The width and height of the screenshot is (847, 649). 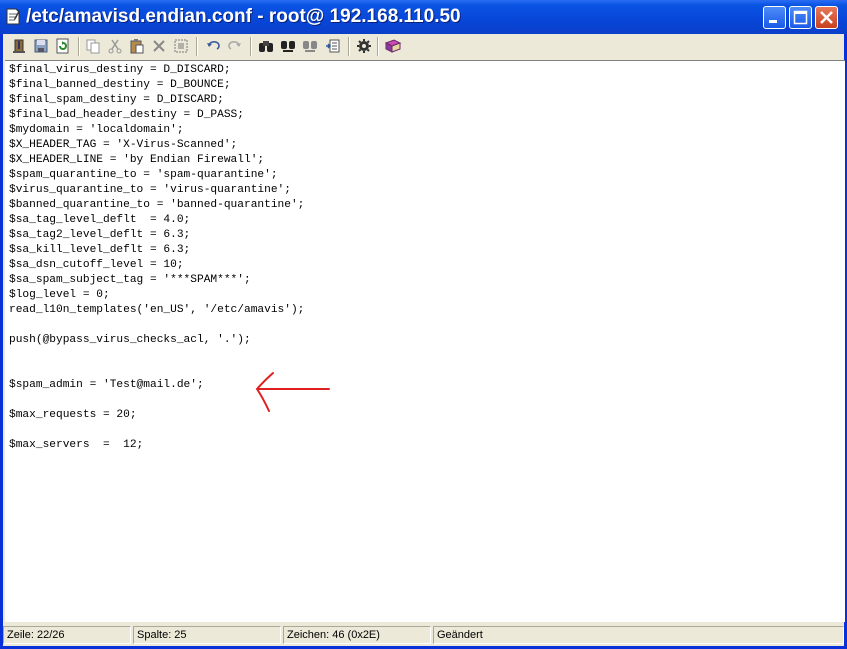 I want to click on redo-button, so click(x=235, y=46).